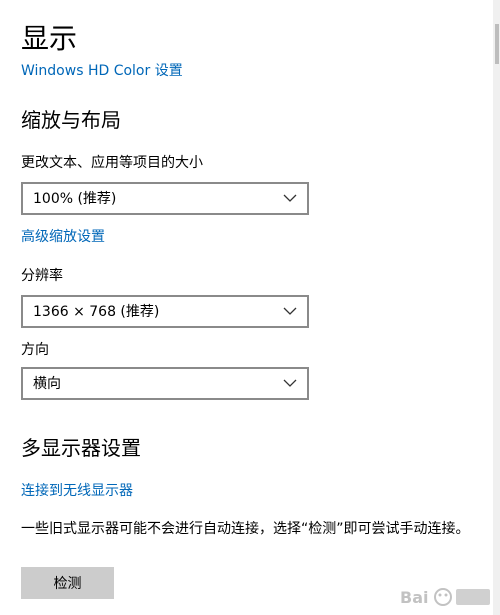 The image size is (500, 615). What do you see at coordinates (35, 350) in the screenshot?
I see `orientation-label: 方向` at bounding box center [35, 350].